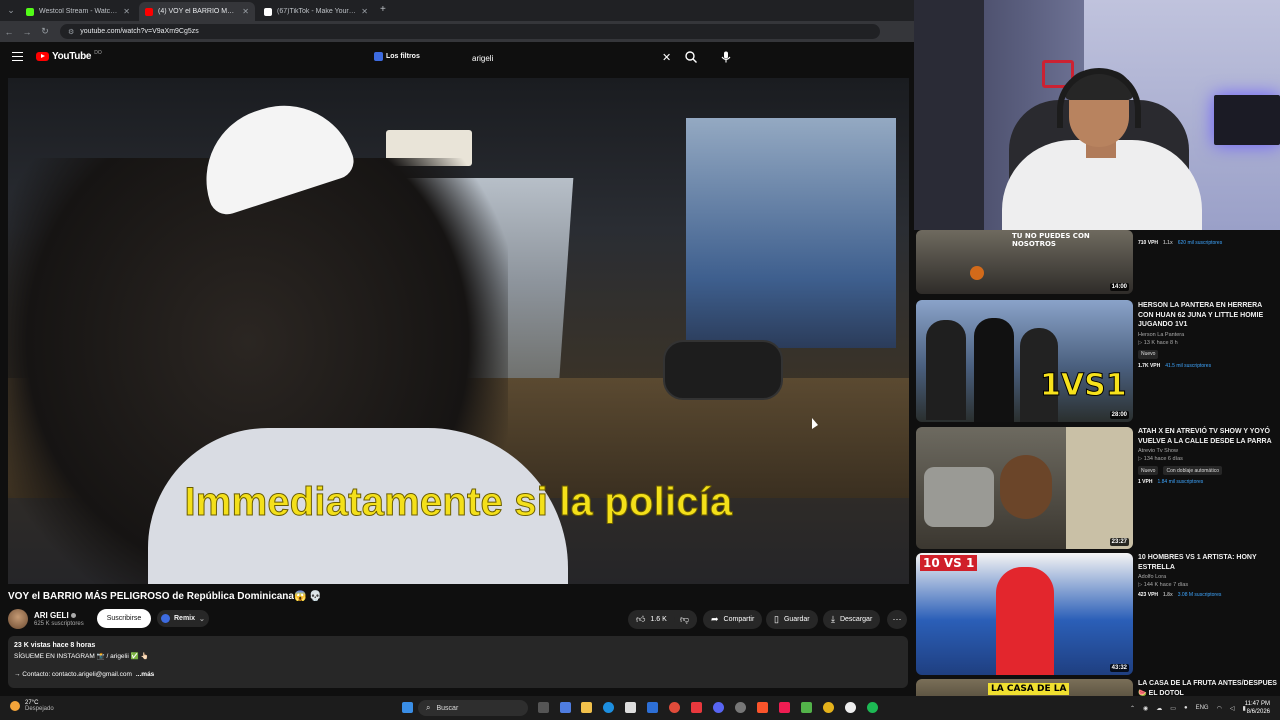 The height and width of the screenshot is (720, 1280). What do you see at coordinates (586, 707) in the screenshot?
I see `file-explorer-icon` at bounding box center [586, 707].